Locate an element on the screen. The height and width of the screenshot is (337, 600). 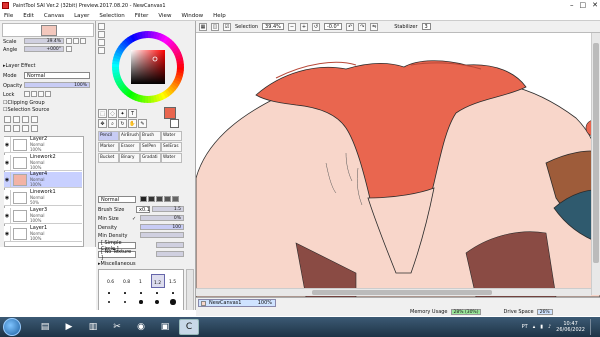
language-indicator: PT is located at coordinates (525, 327).